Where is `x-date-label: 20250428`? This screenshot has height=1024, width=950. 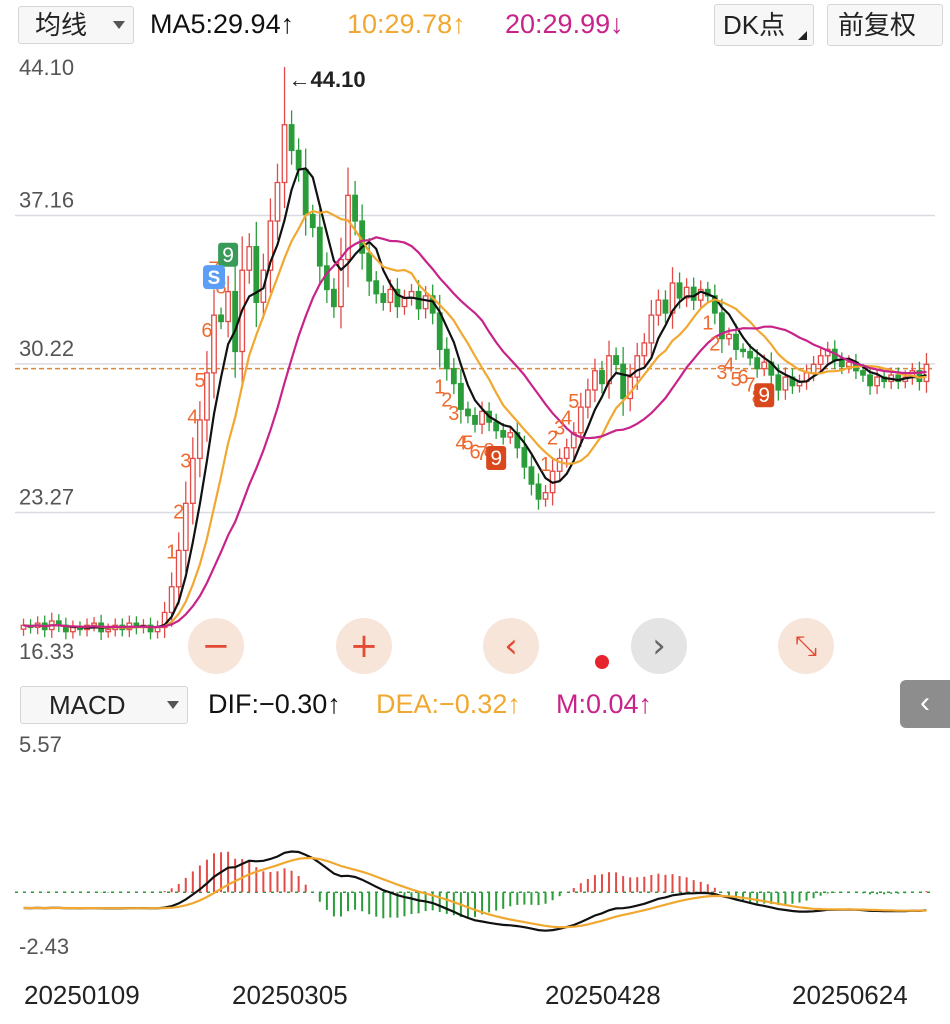 x-date-label: 20250428 is located at coordinates (603, 995).